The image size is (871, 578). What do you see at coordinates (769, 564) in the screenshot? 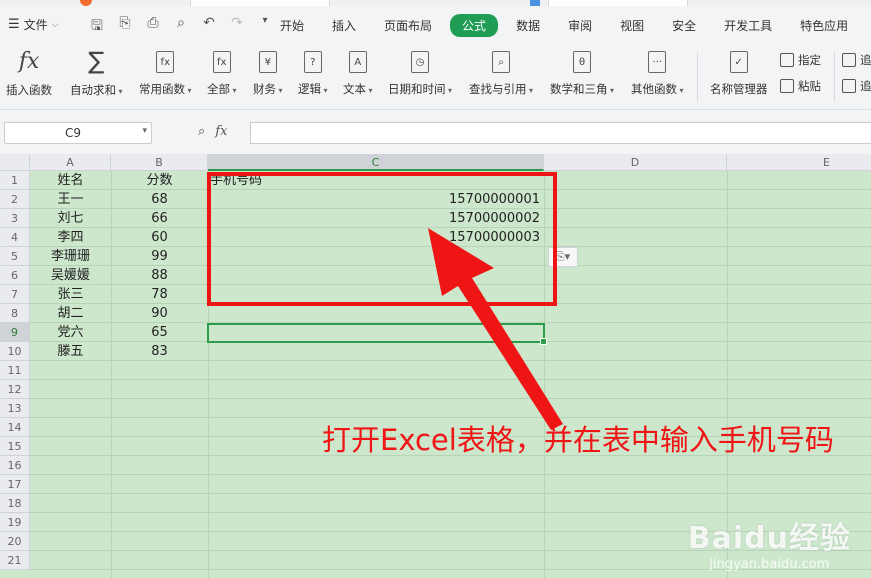
I see `watermark-url: jingyan.baidu.com` at bounding box center [769, 564].